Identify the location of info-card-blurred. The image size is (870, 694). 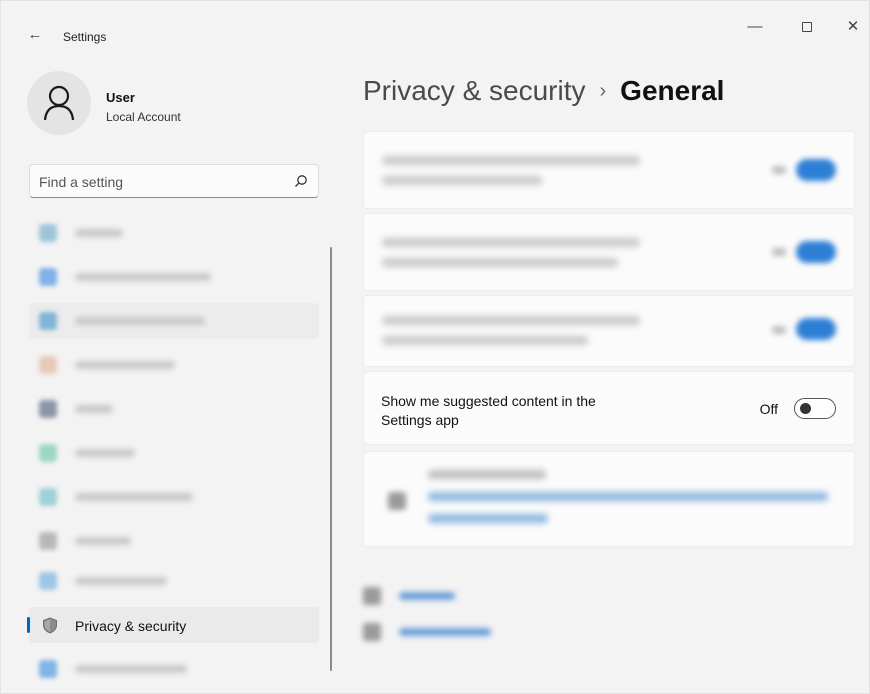
(609, 499).